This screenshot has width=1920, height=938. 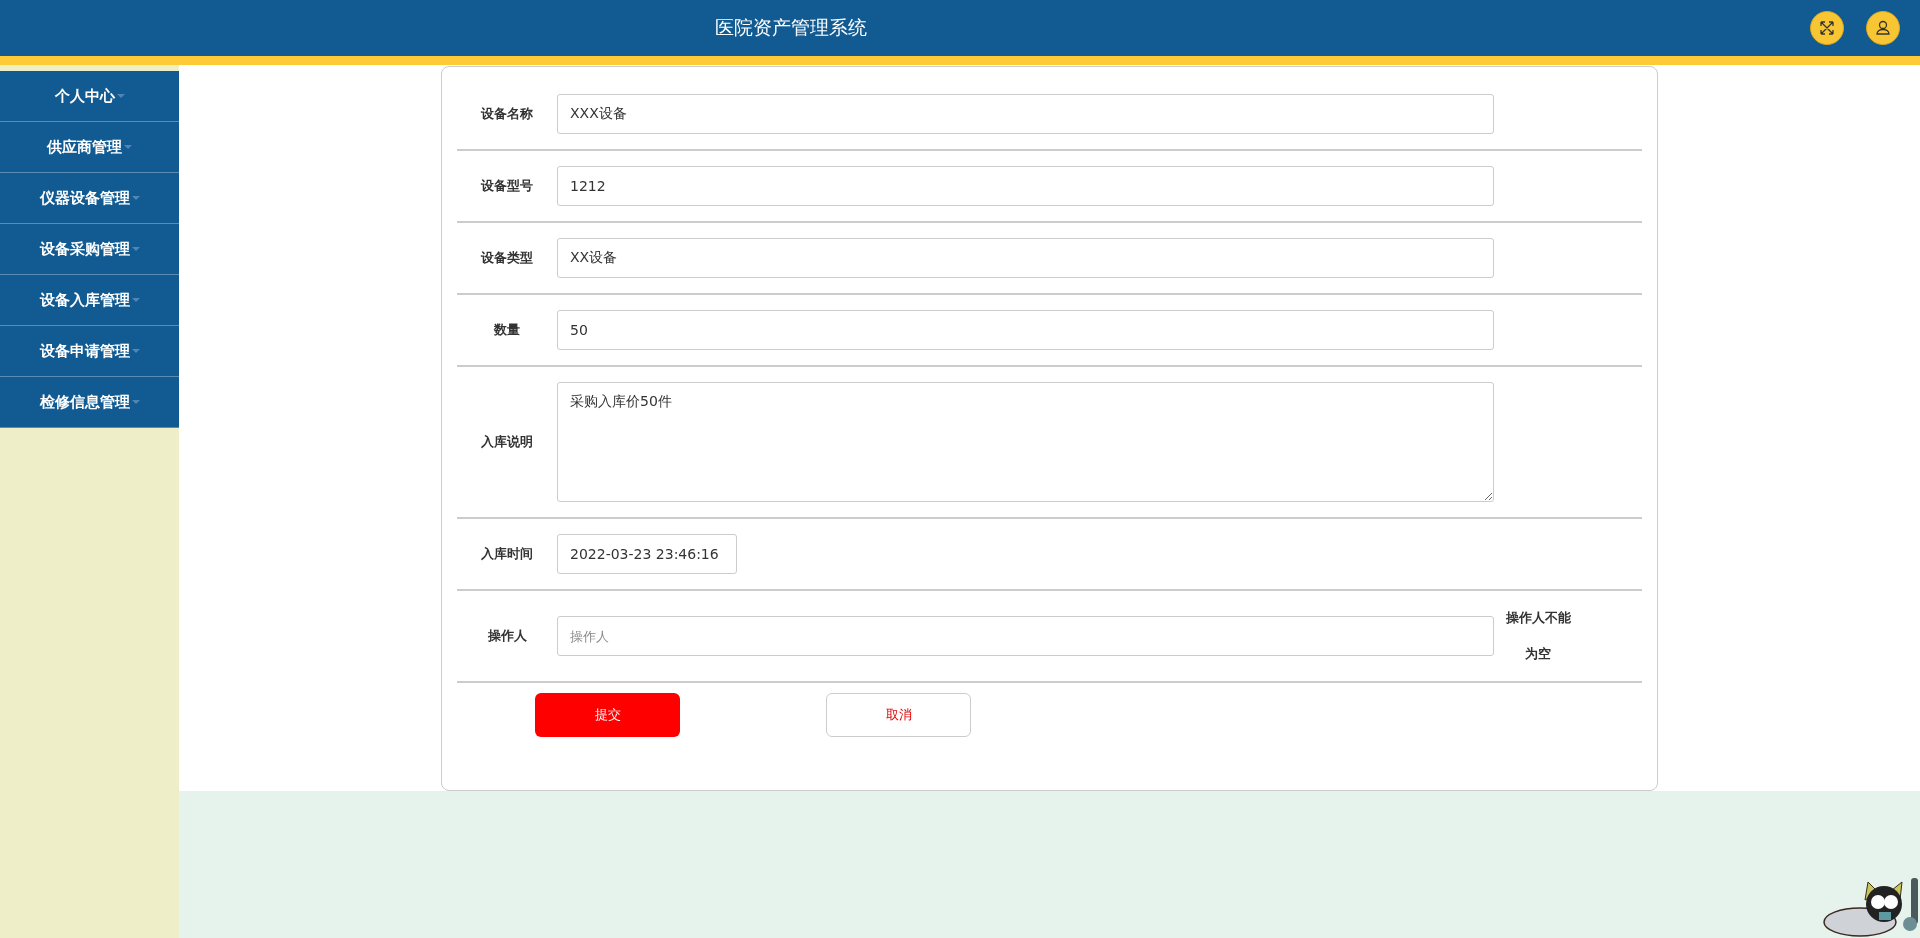 What do you see at coordinates (89, 300) in the screenshot?
I see `sidebar-item: 设备入库管理` at bounding box center [89, 300].